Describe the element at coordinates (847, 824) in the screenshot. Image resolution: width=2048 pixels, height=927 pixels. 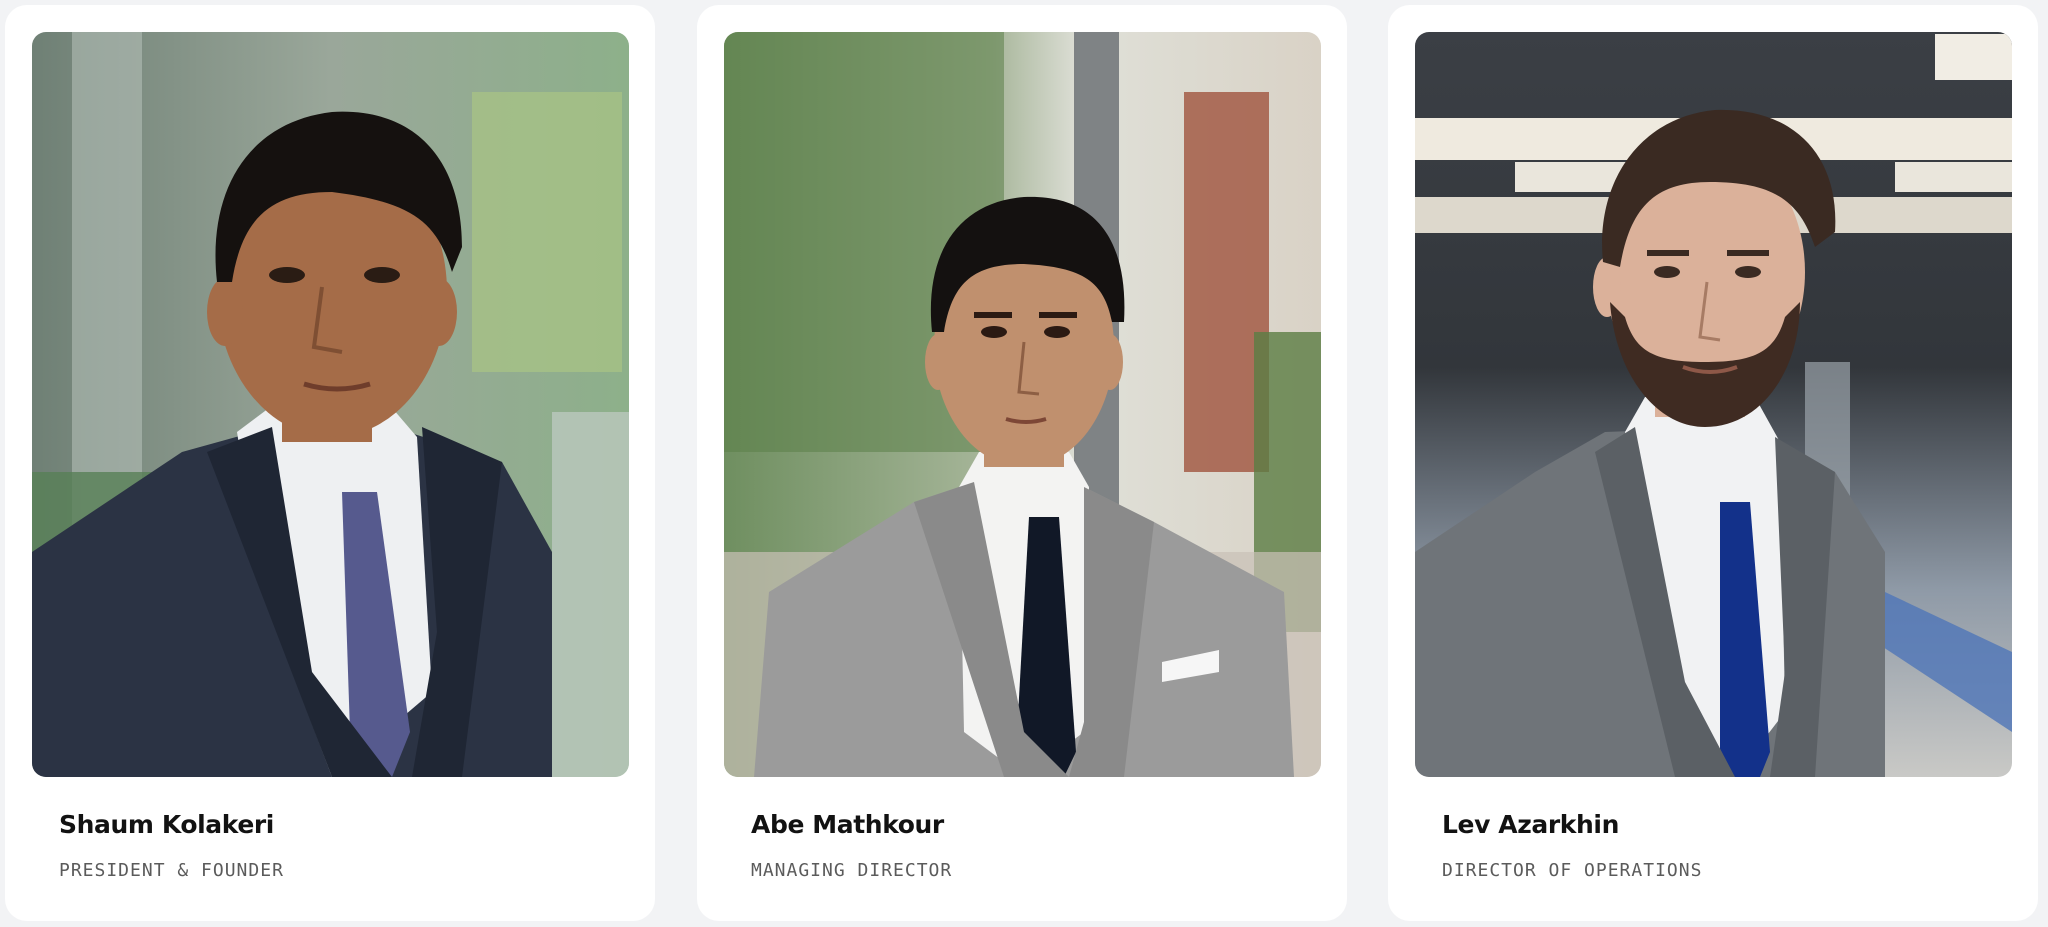
I see `team-member-name: Abe Mathkour` at that location.